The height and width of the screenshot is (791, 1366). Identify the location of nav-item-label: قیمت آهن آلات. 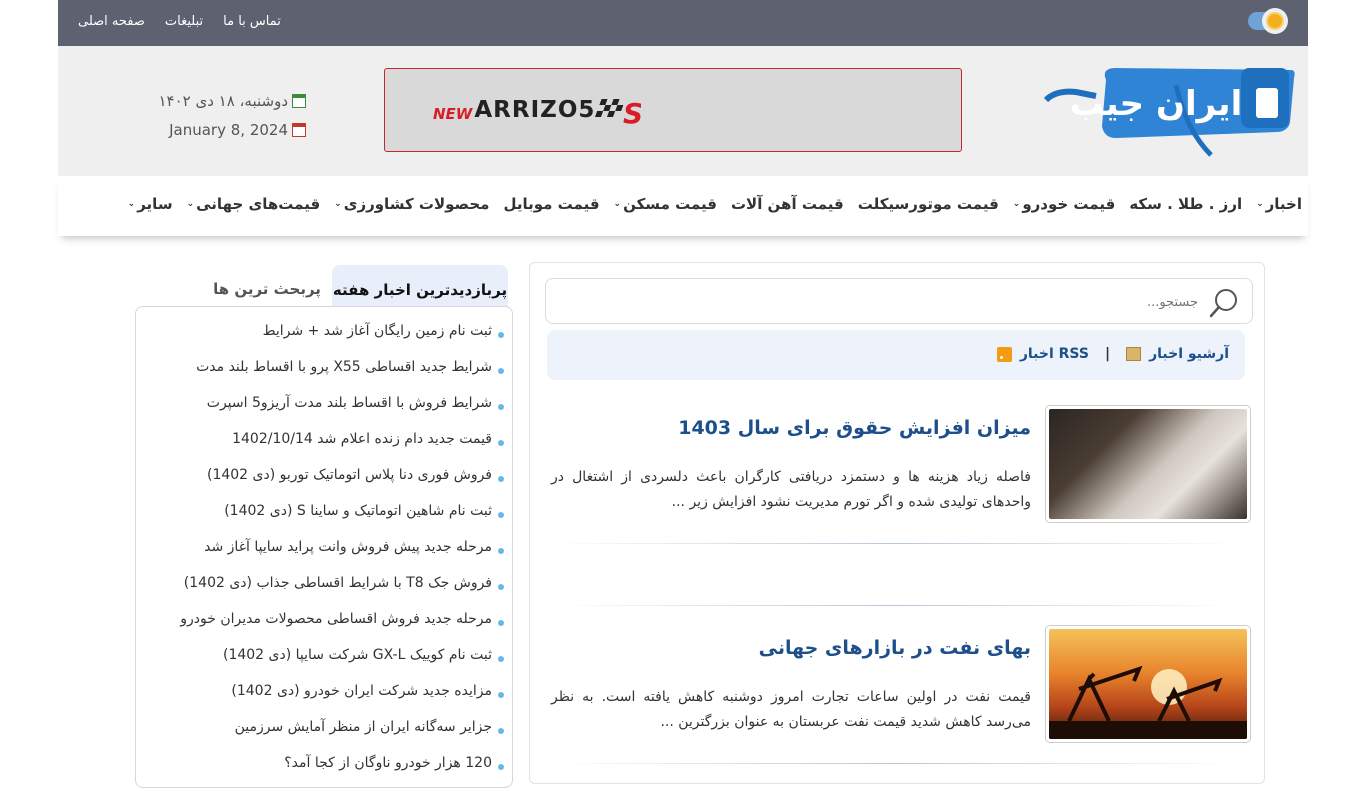
(787, 204).